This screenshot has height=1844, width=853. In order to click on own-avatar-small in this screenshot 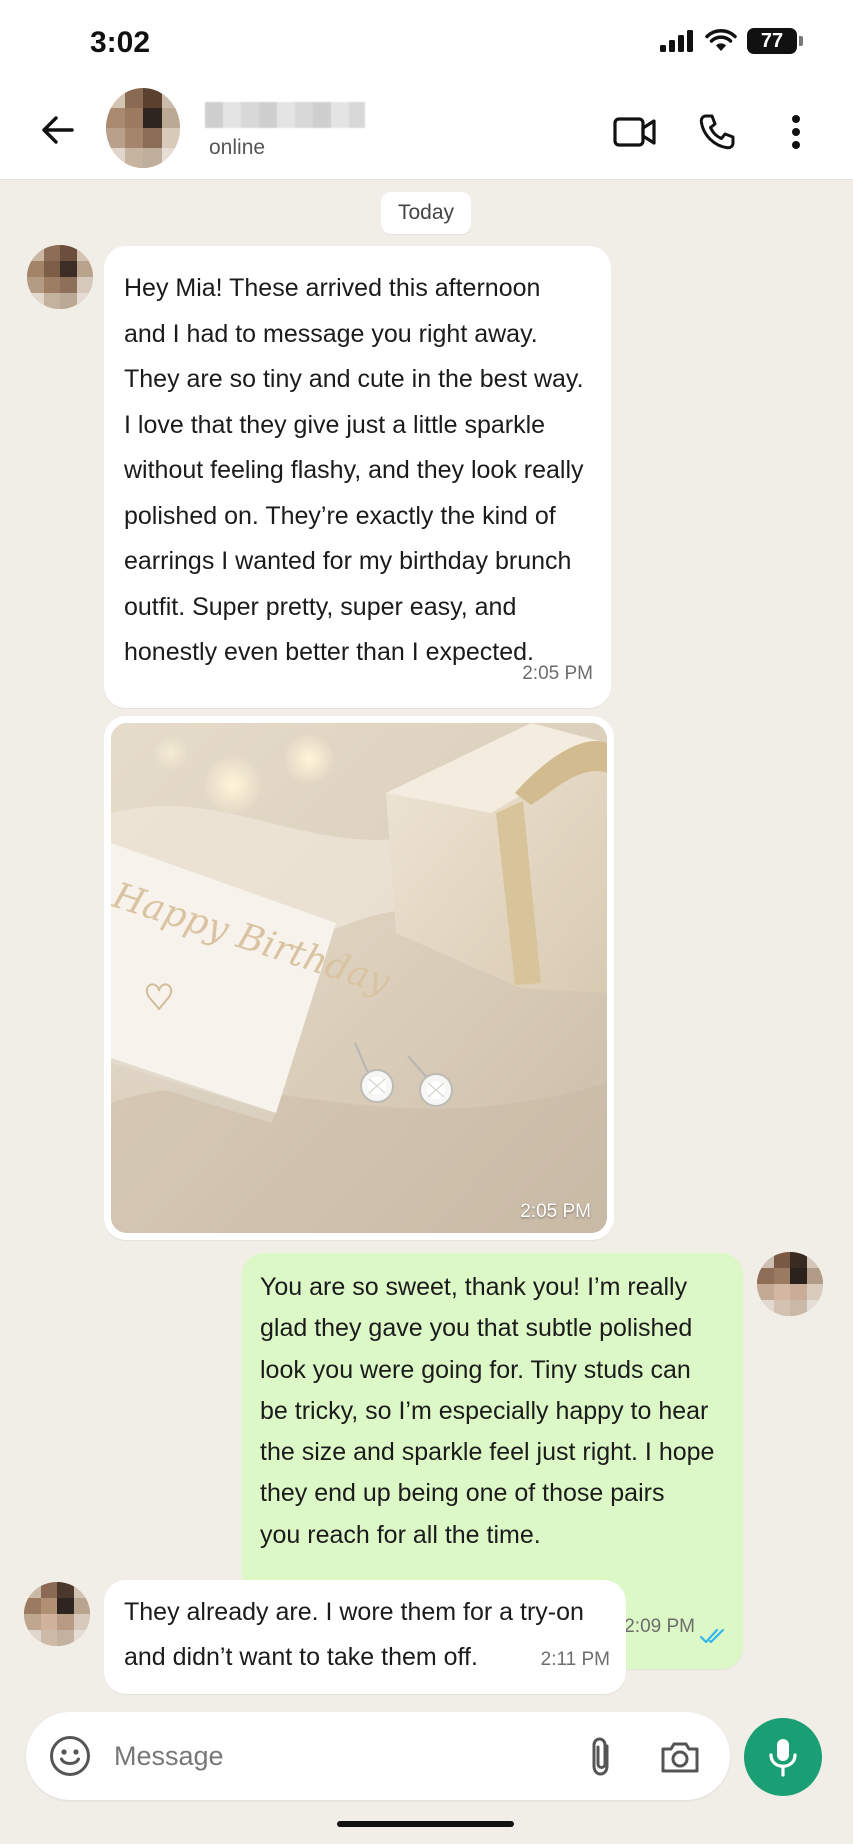, I will do `click(790, 1284)`.